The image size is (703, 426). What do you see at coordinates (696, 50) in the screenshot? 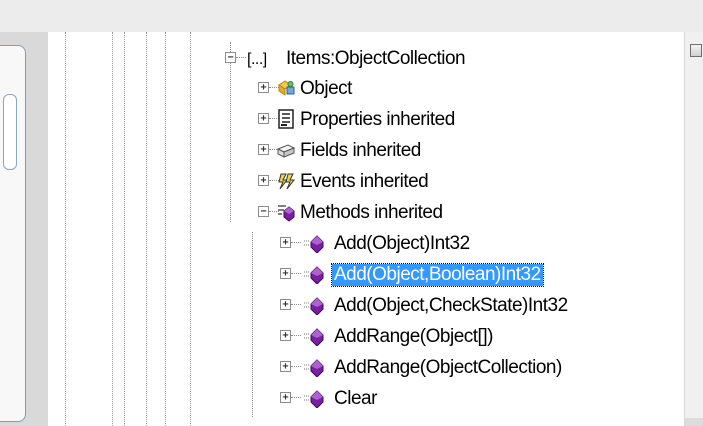
I see `scroll-thumb` at bounding box center [696, 50].